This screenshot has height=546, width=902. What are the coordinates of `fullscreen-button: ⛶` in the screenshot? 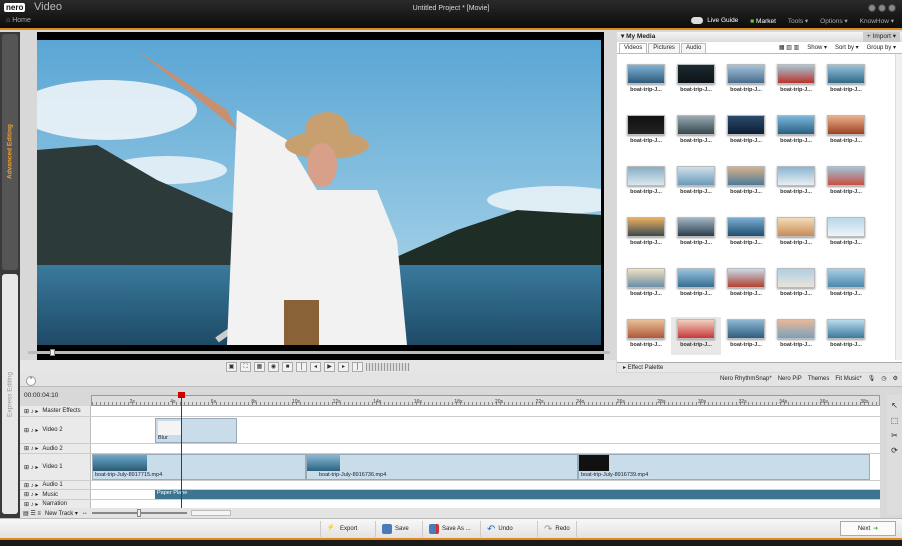 It's located at (245, 367).